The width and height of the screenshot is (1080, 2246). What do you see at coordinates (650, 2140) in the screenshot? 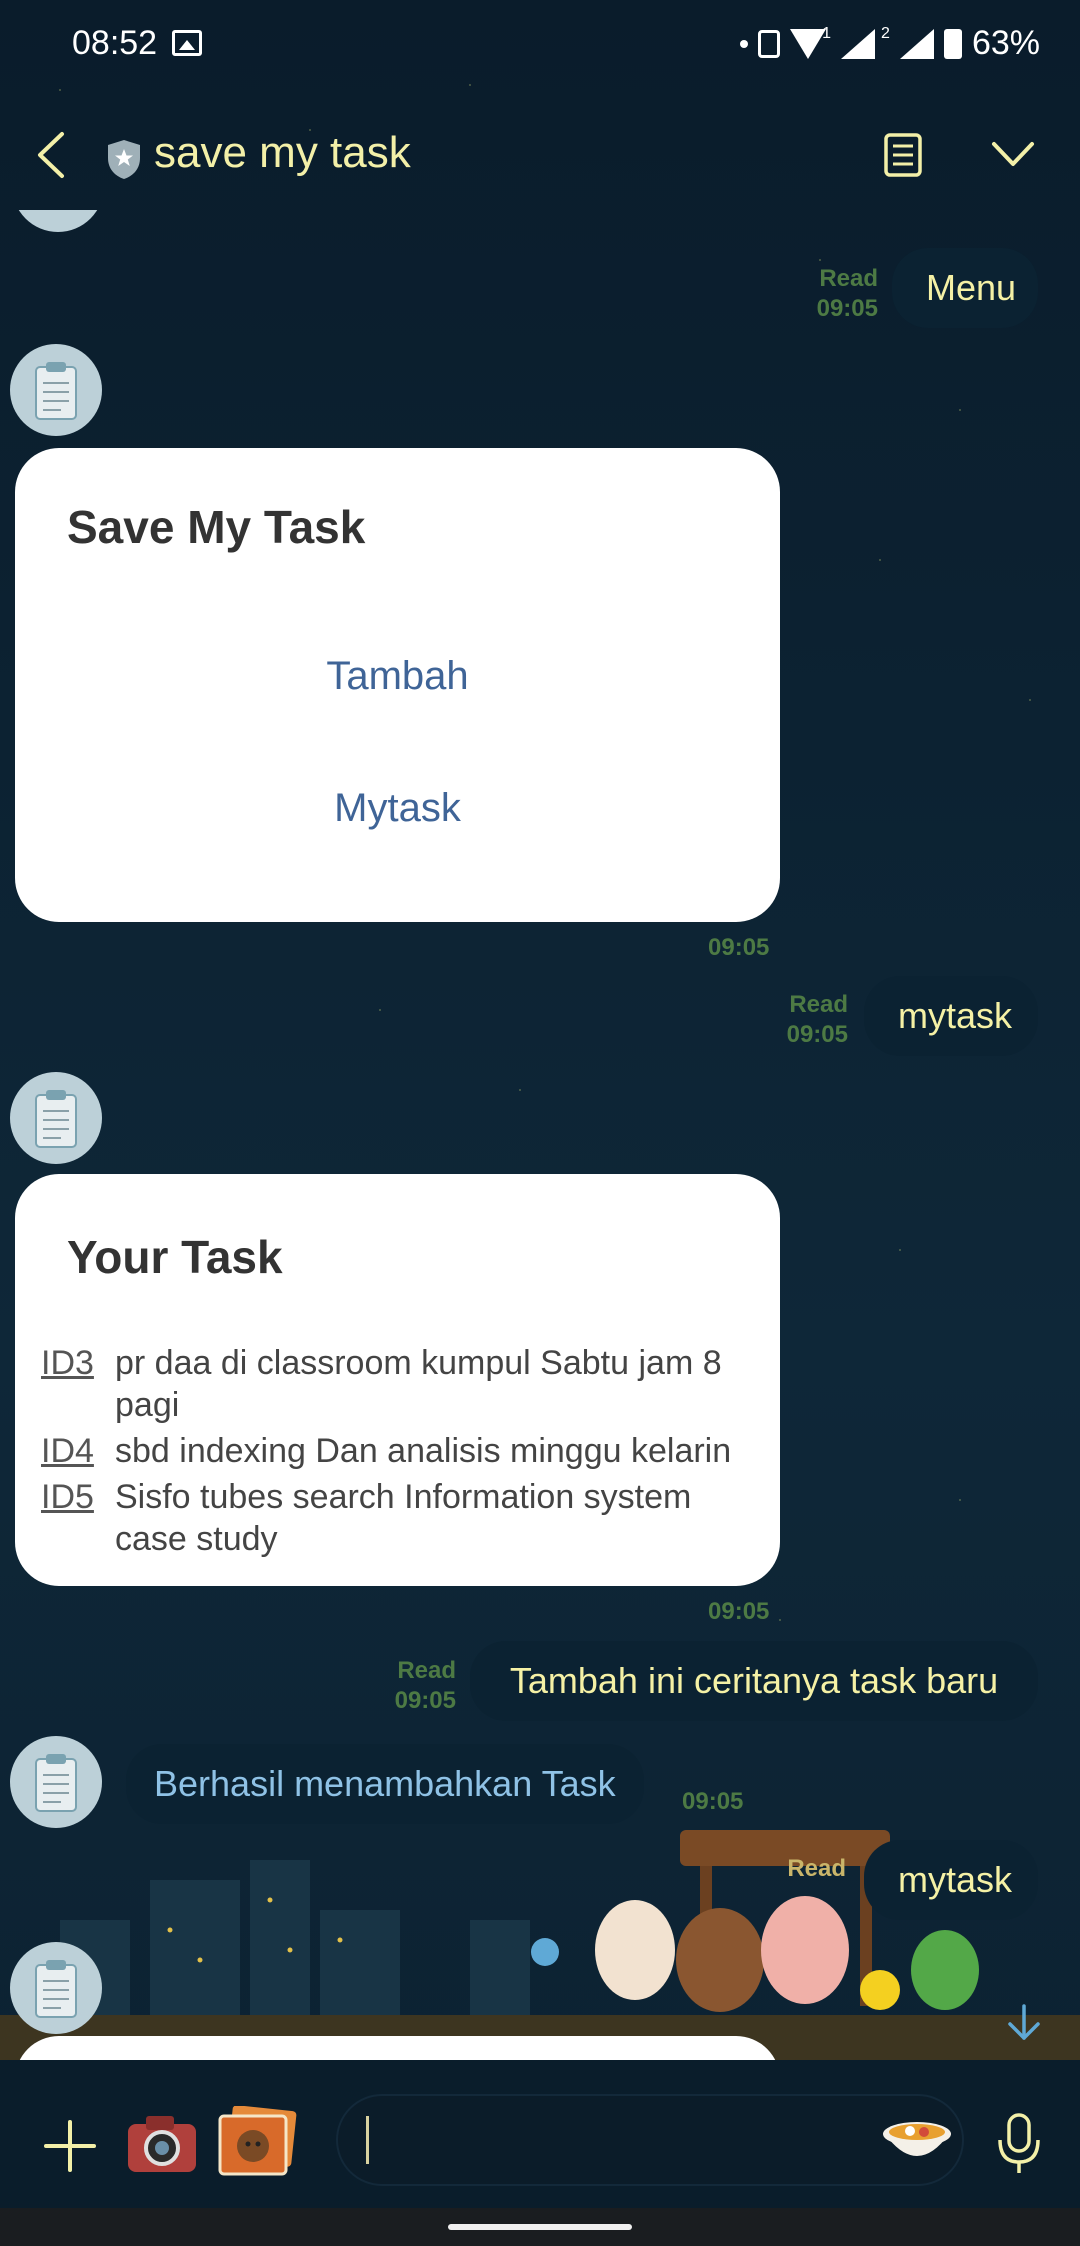
I see `message-input` at bounding box center [650, 2140].